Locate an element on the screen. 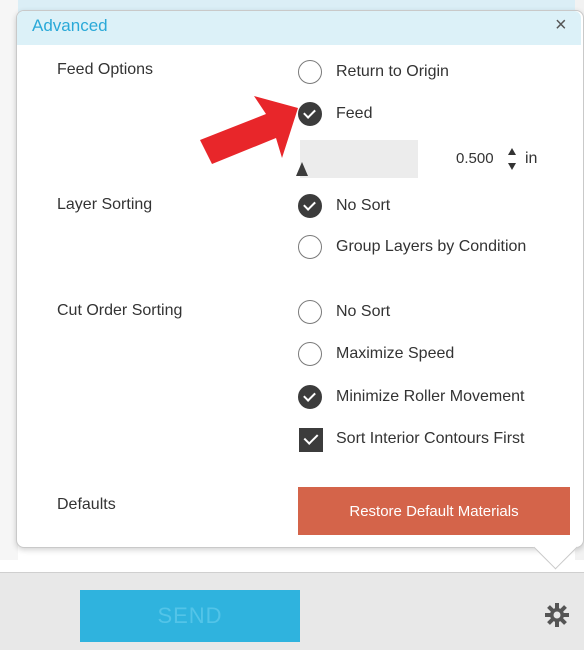 The width and height of the screenshot is (584, 650). send-button: SEND is located at coordinates (190, 616).